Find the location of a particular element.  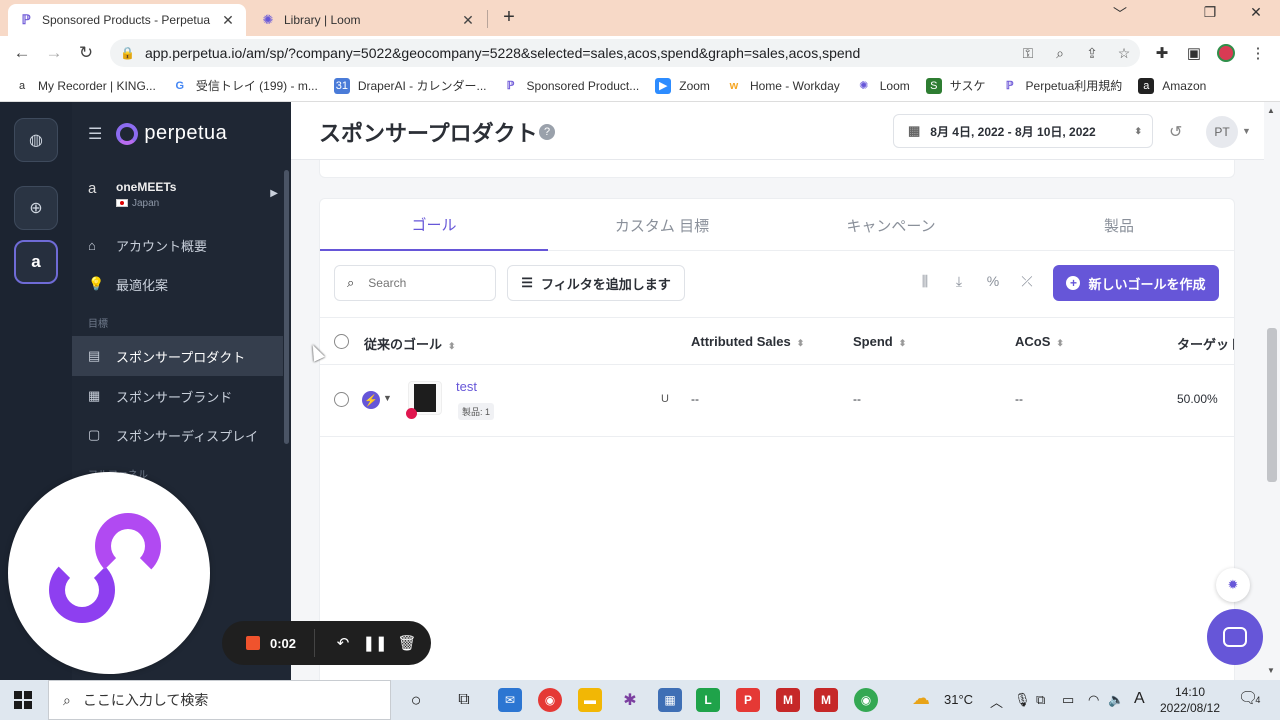

sidebar-scrollbar is located at coordinates (286, 307).